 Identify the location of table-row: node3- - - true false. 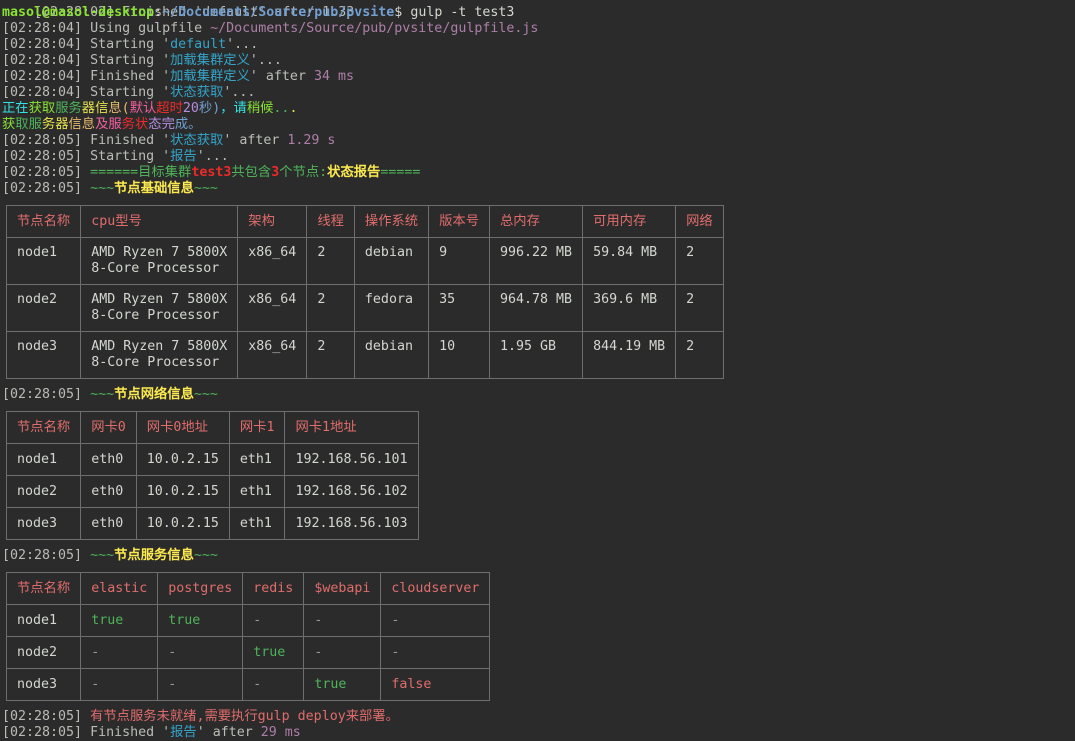
(248, 684).